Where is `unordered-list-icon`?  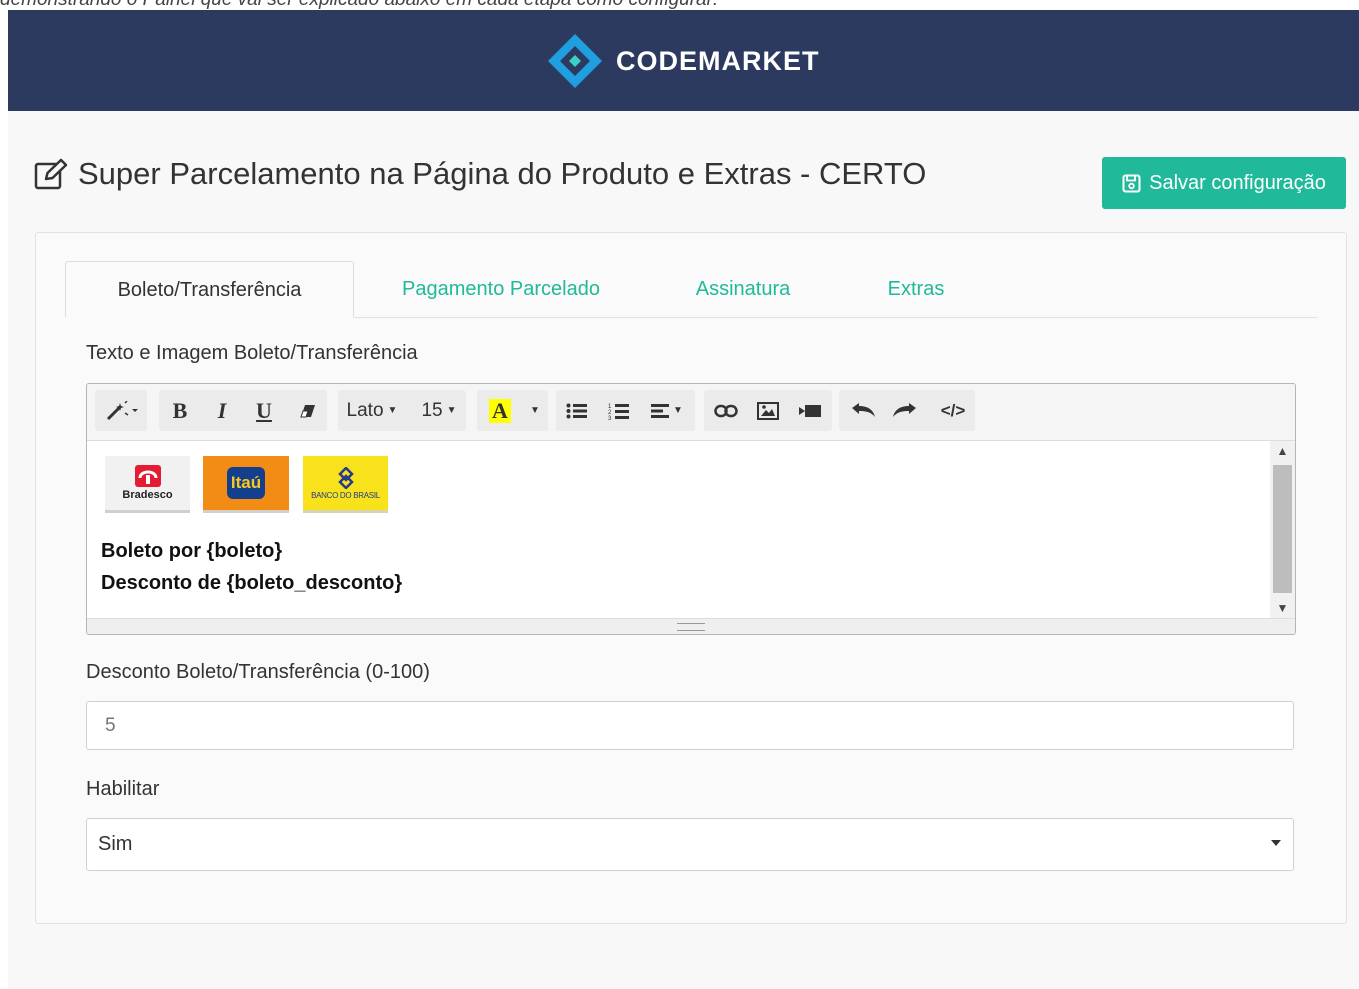 unordered-list-icon is located at coordinates (577, 410).